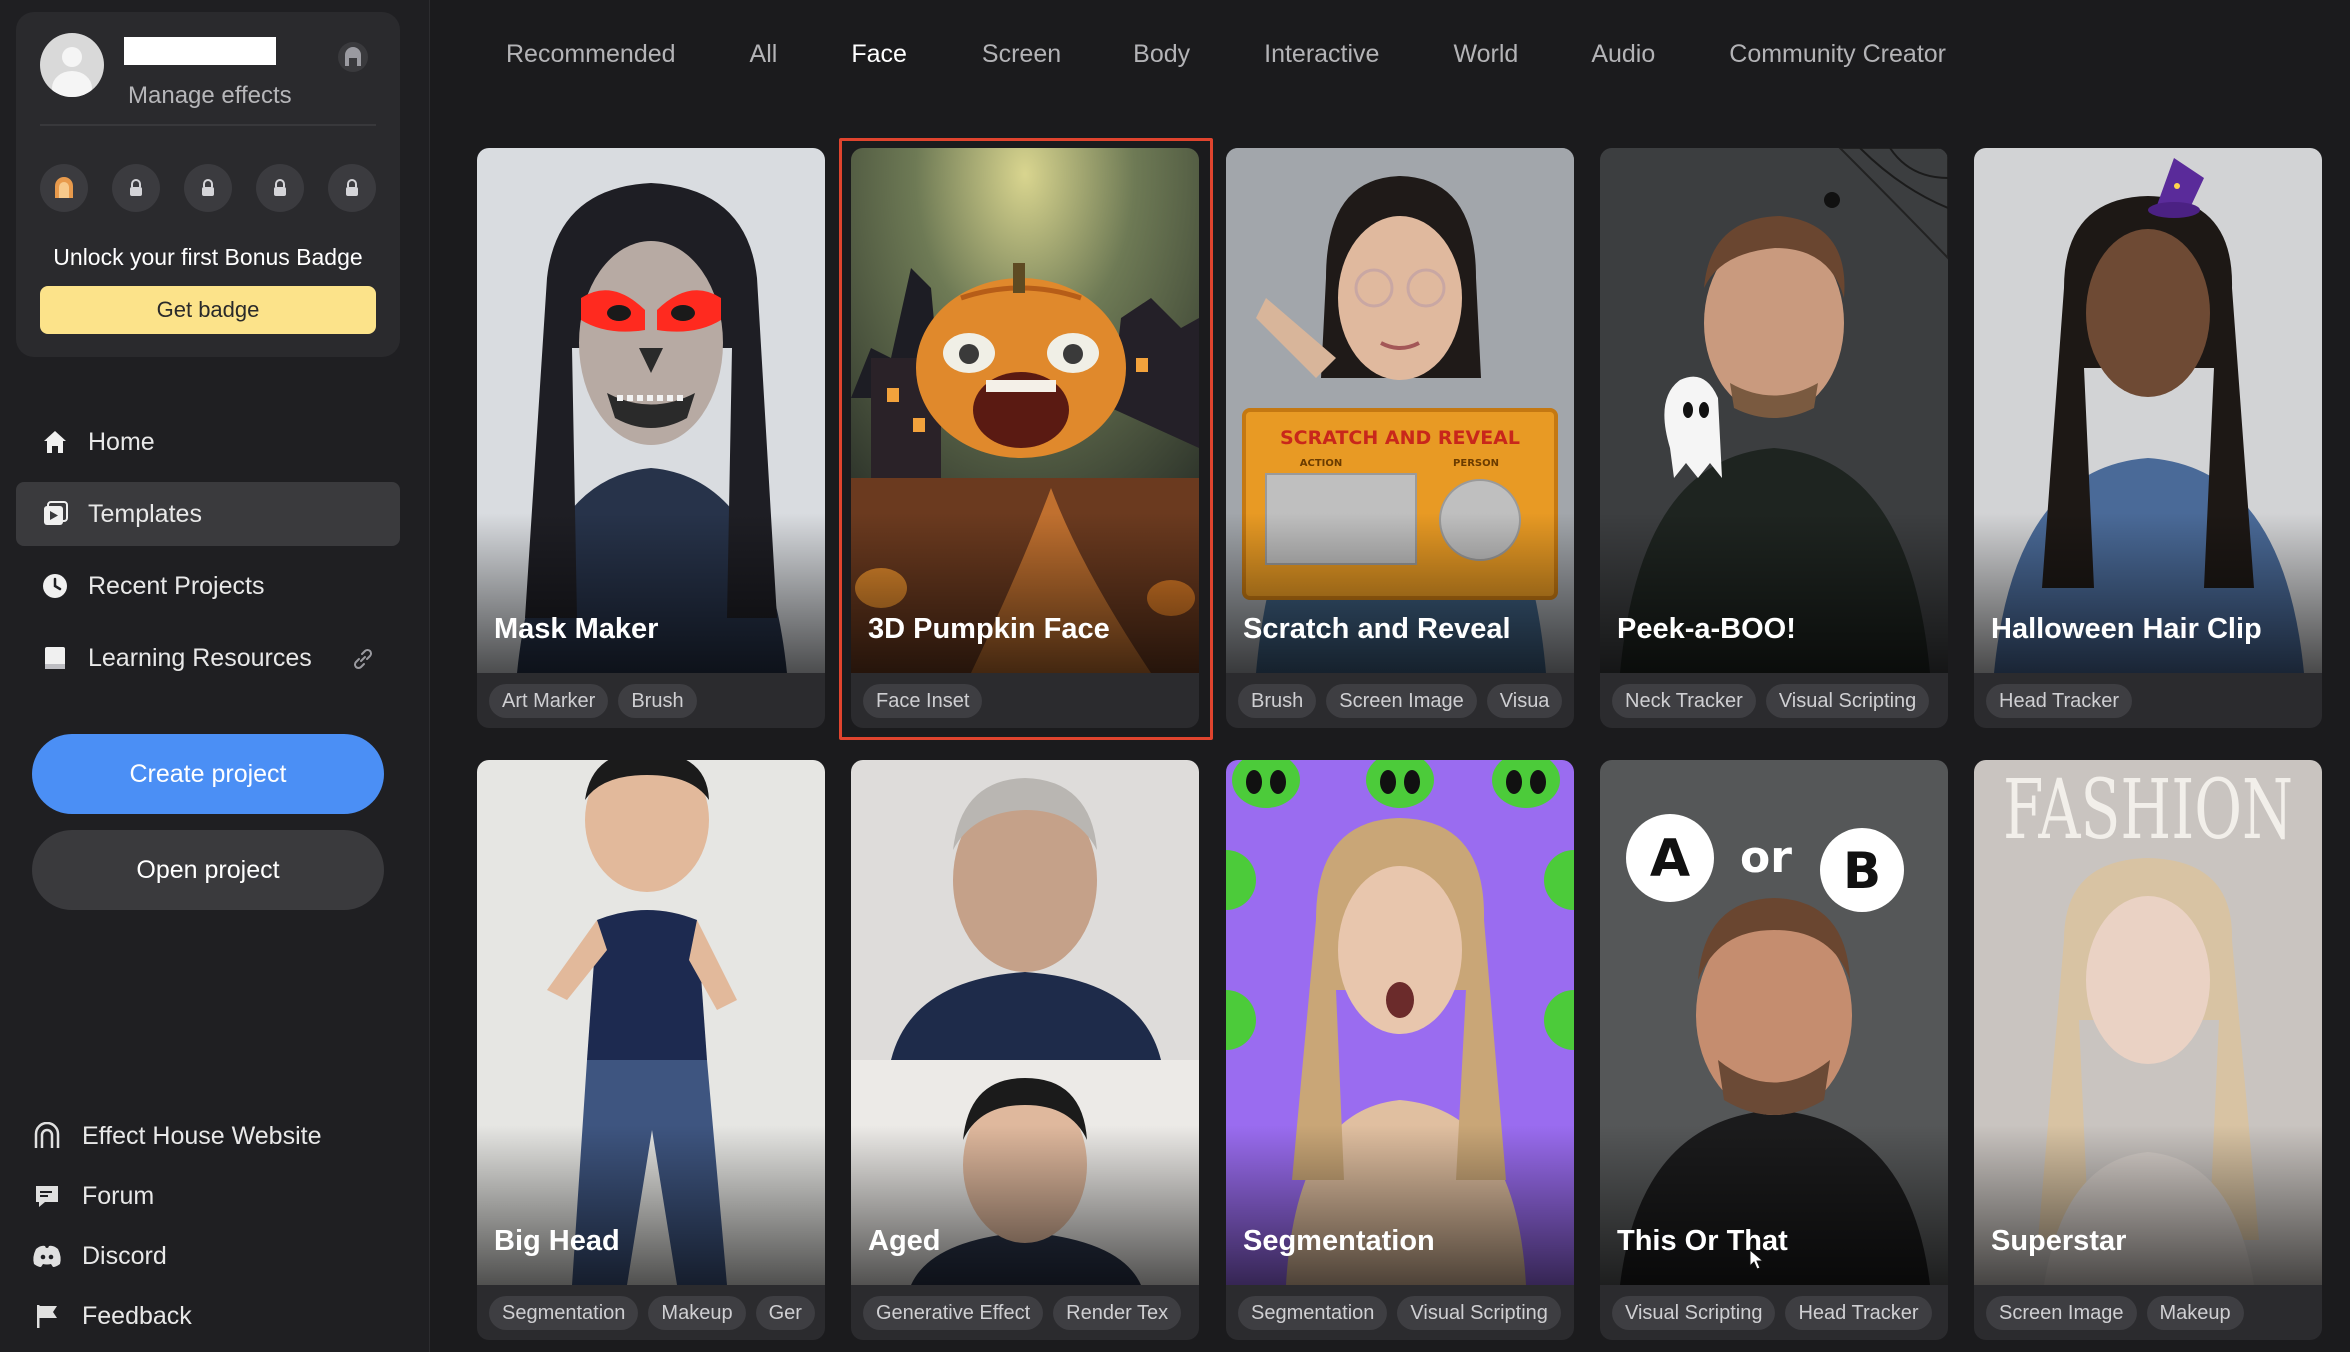 The height and width of the screenshot is (1352, 2350). I want to click on footer-item-effect-house-website: Effect House Website, so click(176, 1136).